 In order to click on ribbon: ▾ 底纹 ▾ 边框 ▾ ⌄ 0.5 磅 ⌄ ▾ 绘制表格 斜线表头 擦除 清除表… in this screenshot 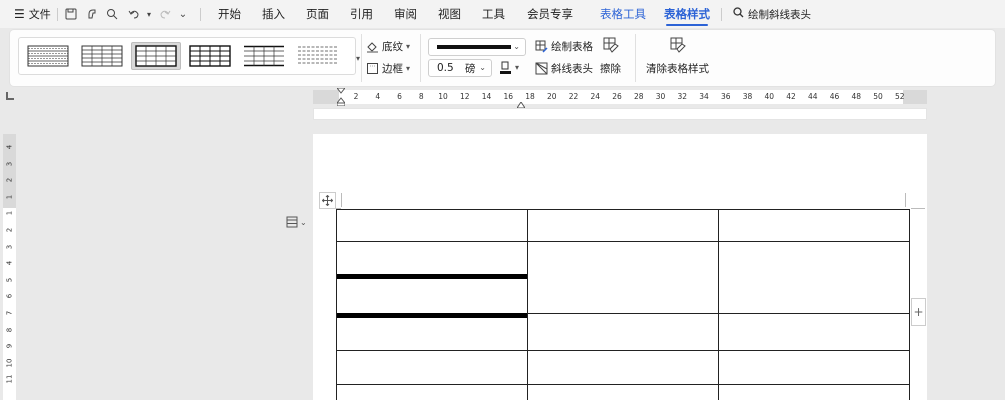, I will do `click(502, 58)`.